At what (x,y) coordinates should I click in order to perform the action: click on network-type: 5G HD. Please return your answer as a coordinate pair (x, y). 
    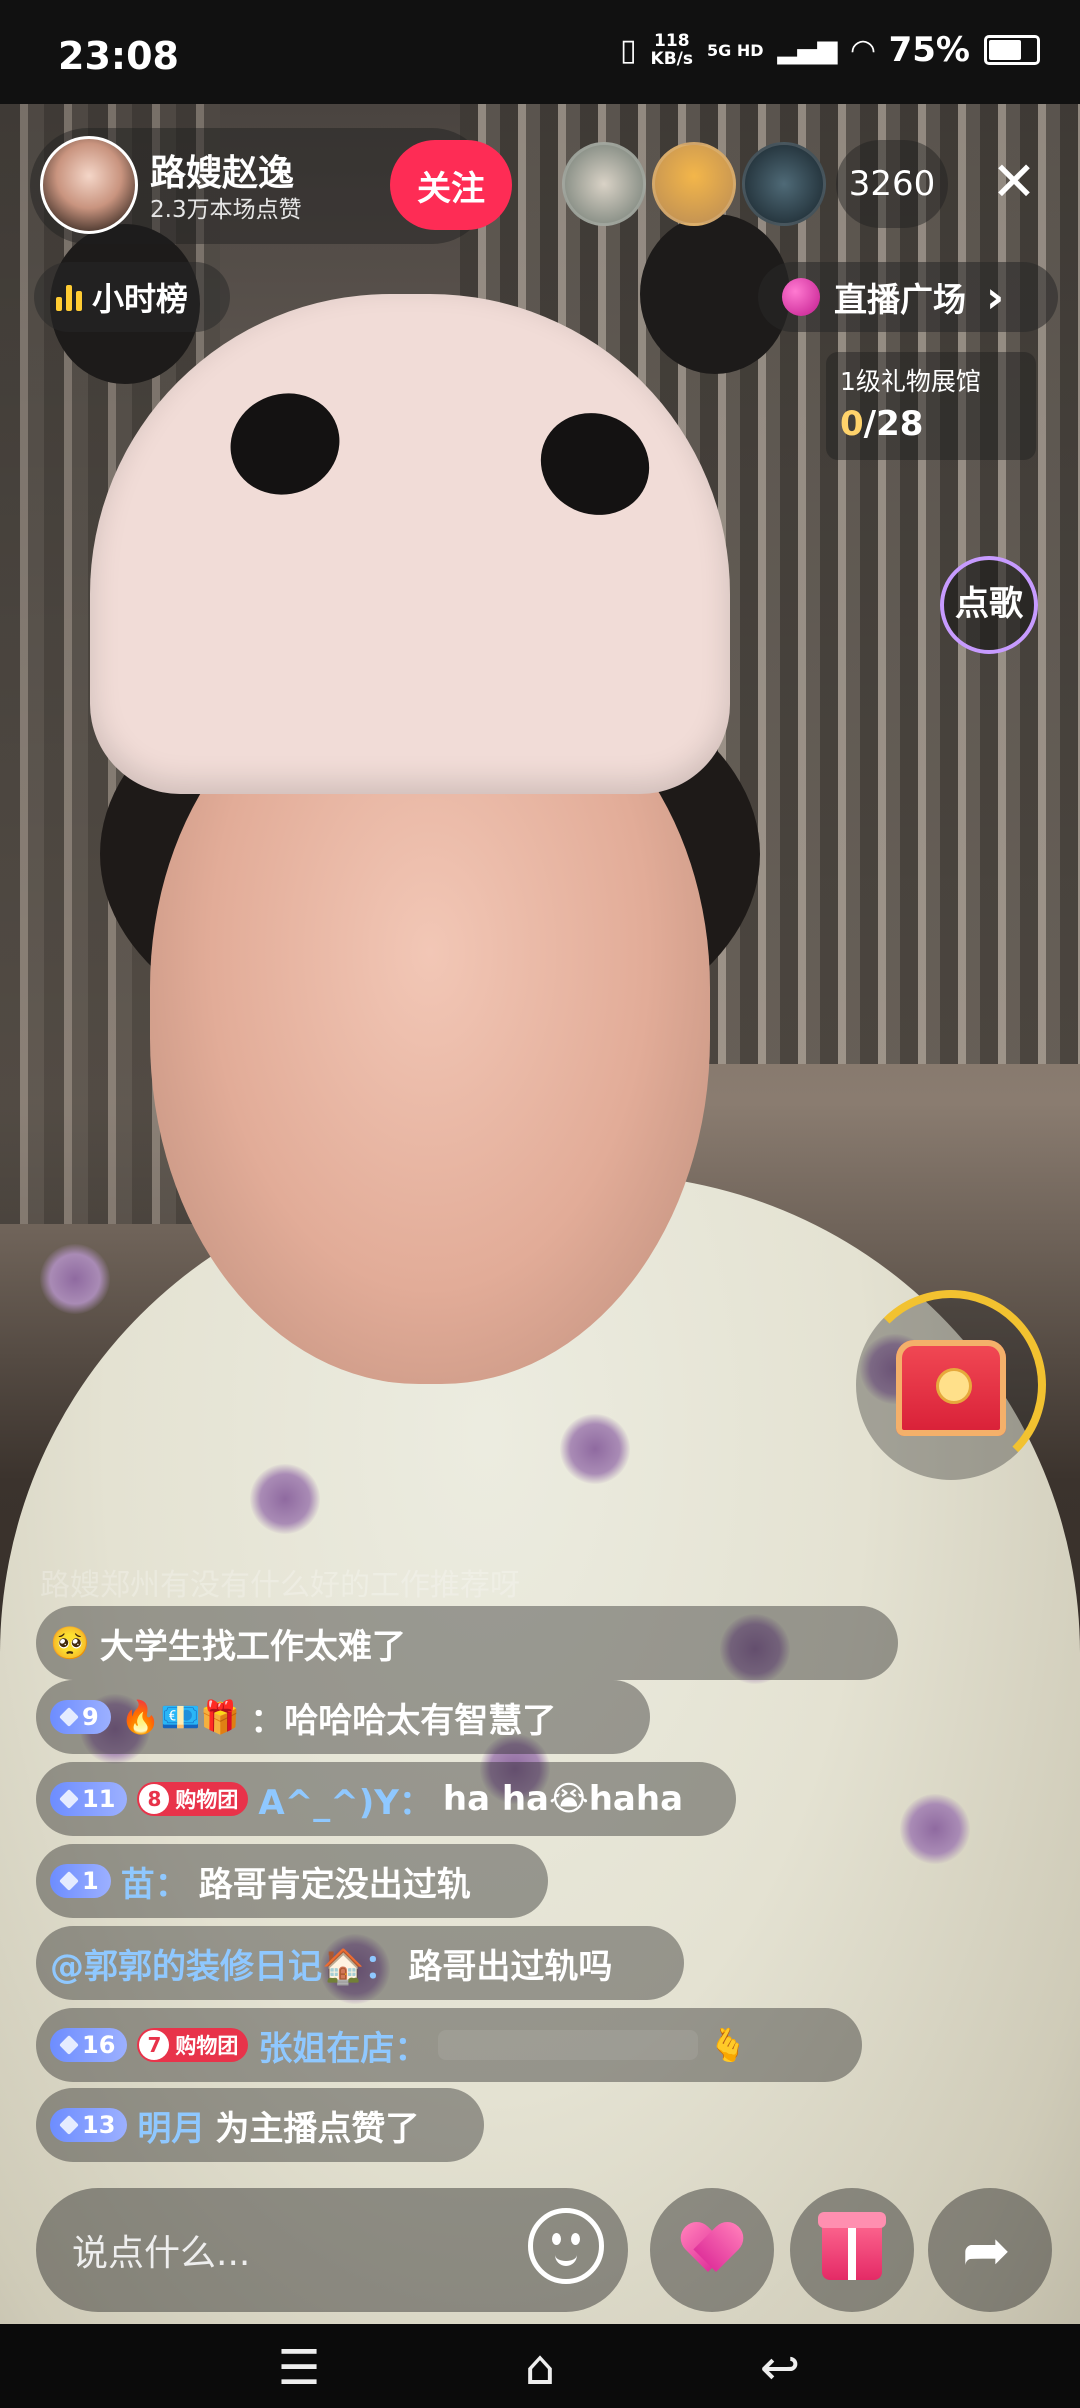
    Looking at the image, I should click on (735, 50).